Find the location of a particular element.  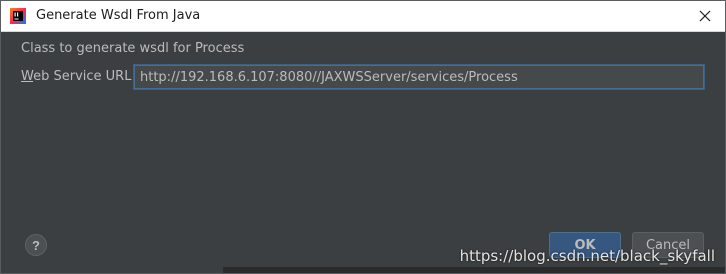

intellij-idea-icon is located at coordinates (18, 16).